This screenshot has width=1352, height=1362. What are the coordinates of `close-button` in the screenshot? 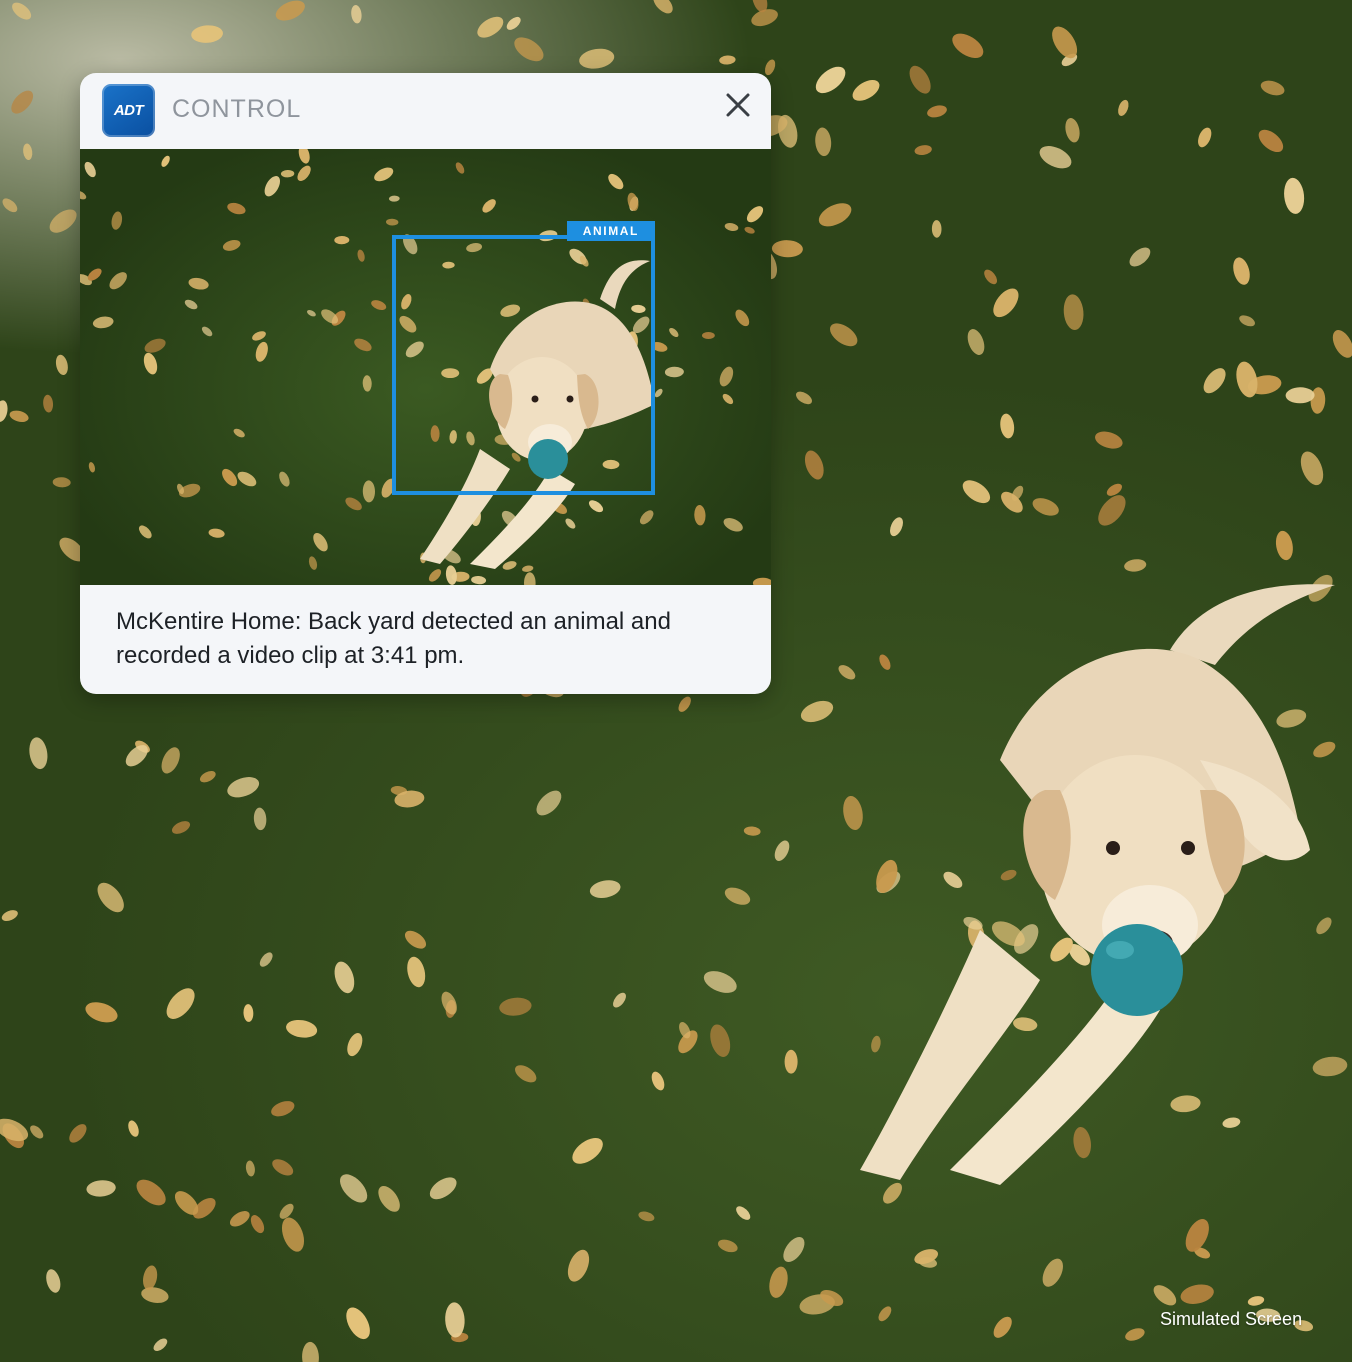 It's located at (738, 105).